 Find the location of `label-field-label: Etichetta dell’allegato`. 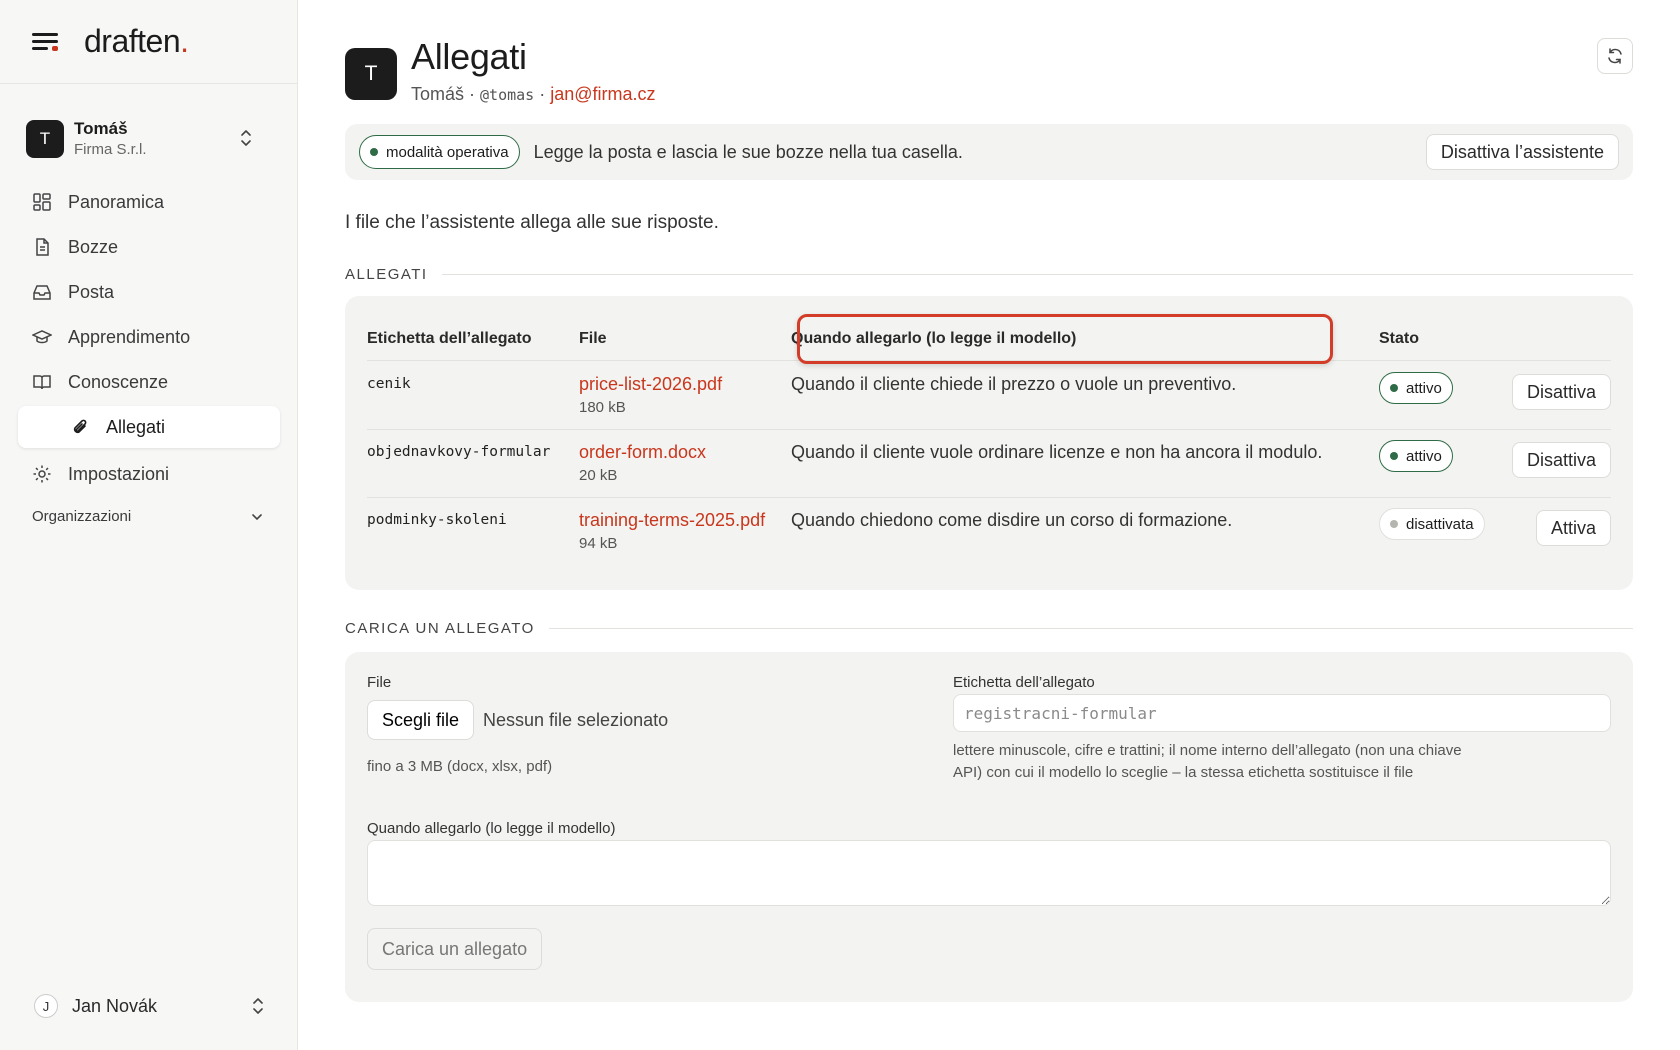

label-field-label: Etichetta dell’allegato is located at coordinates (1024, 682).